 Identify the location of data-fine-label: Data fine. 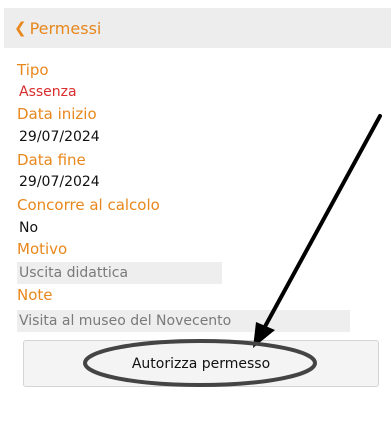
(51, 160).